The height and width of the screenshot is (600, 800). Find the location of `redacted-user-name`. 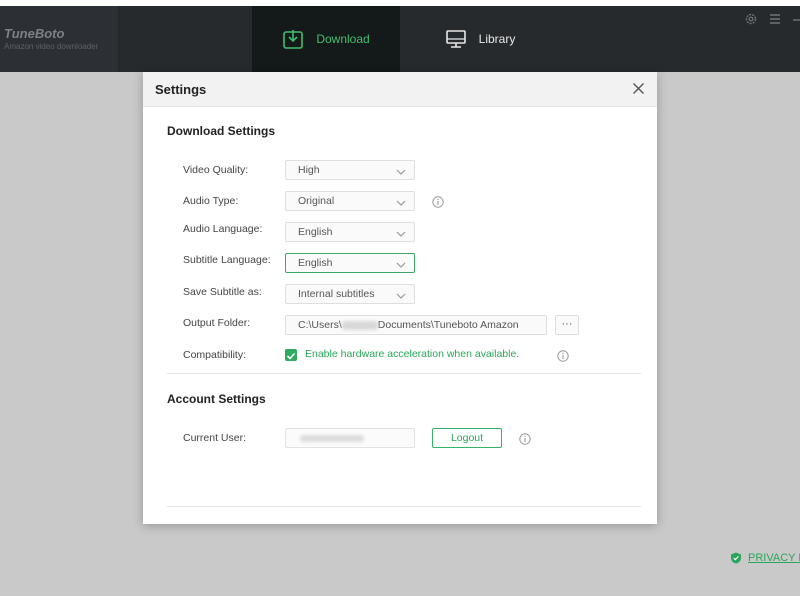

redacted-user-name is located at coordinates (332, 438).